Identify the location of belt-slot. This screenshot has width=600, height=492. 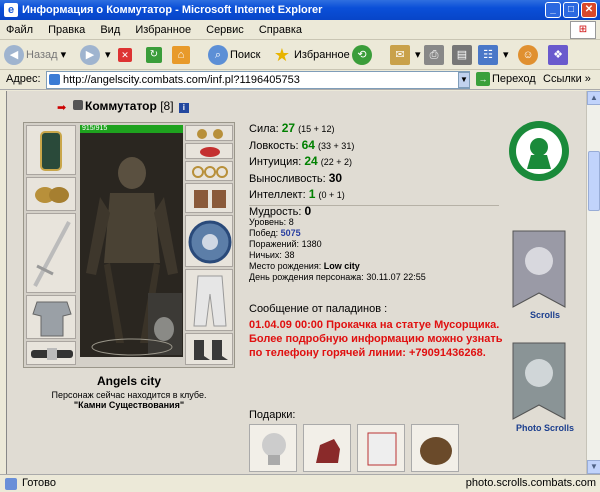
(51, 353).